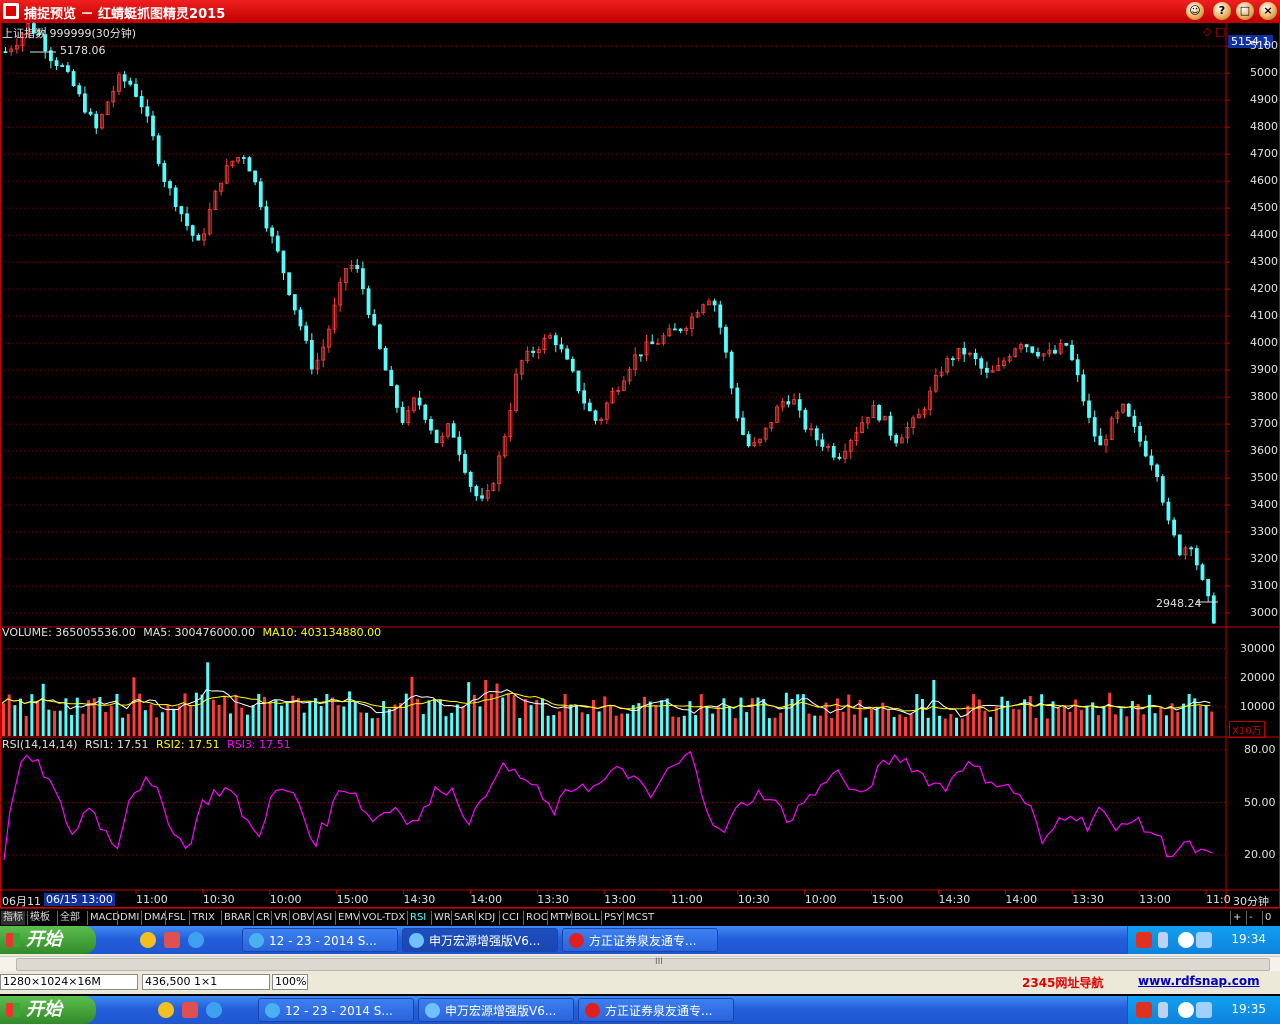  I want to click on tab-wr: WR, so click(442, 918).